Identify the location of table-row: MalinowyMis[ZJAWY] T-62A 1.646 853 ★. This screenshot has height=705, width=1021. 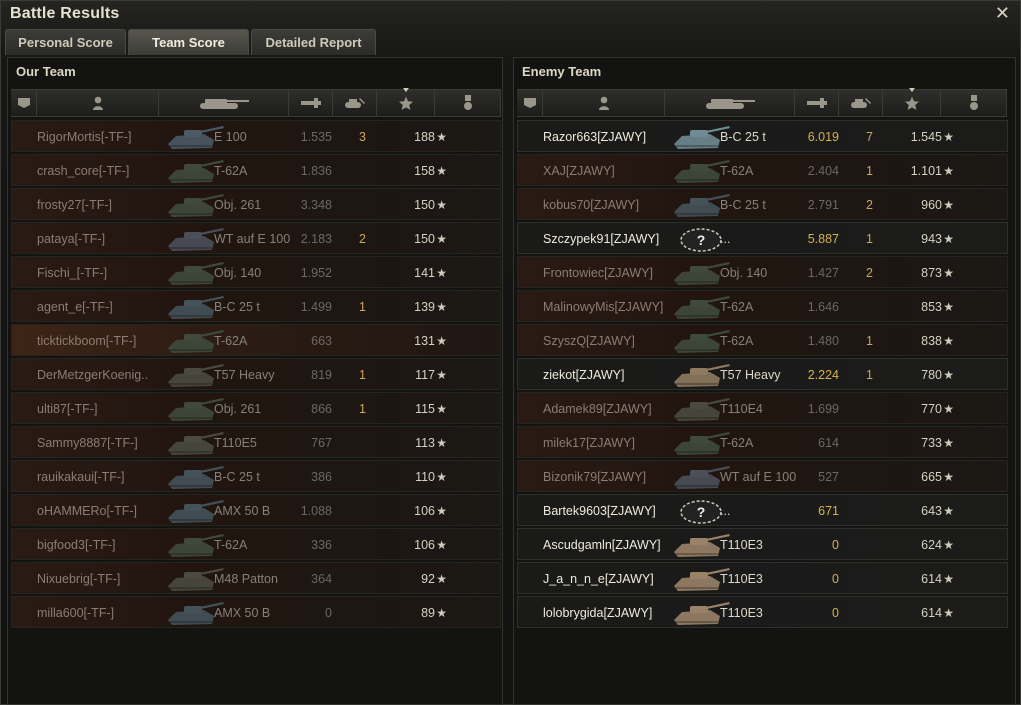
(762, 306).